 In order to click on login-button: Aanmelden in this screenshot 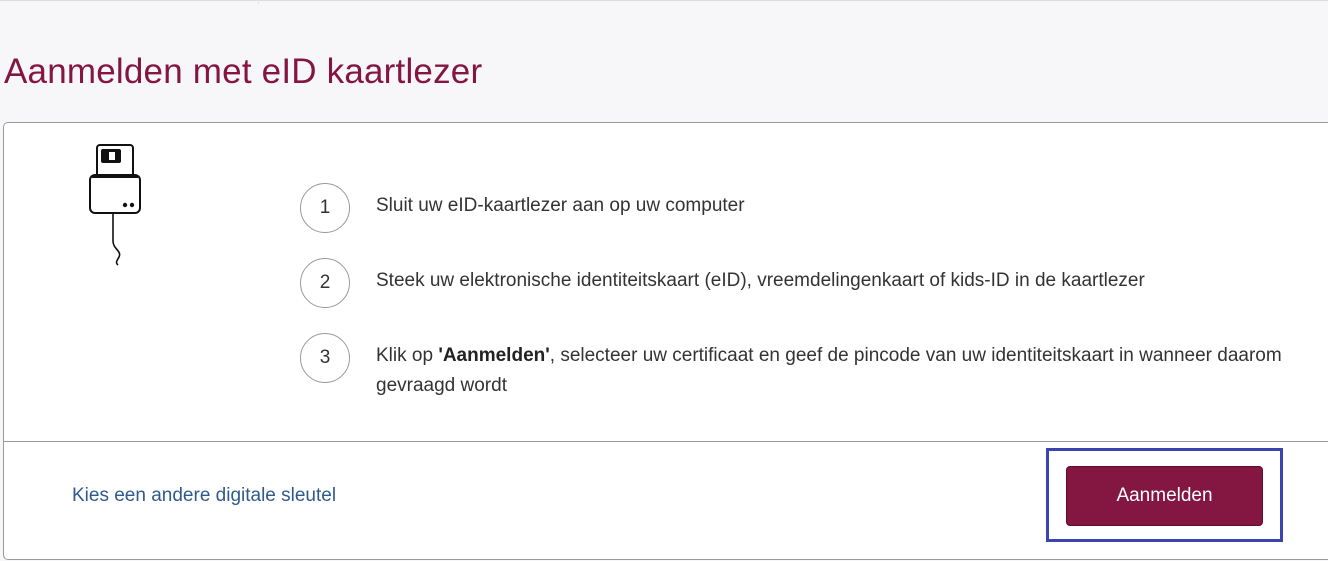, I will do `click(1164, 496)`.